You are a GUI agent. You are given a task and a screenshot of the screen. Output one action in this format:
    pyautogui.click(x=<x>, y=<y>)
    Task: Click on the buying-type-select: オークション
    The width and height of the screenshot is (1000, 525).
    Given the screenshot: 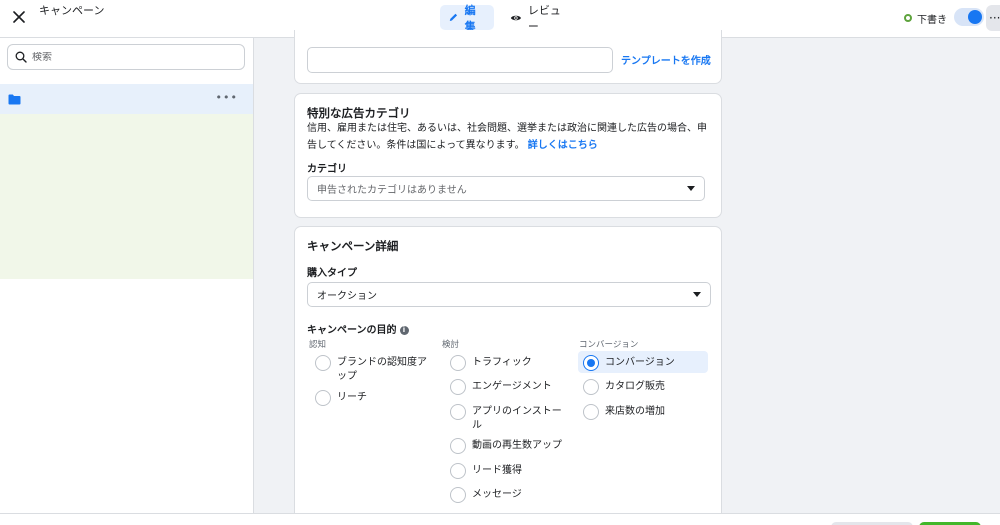 What is the action you would take?
    pyautogui.click(x=509, y=294)
    